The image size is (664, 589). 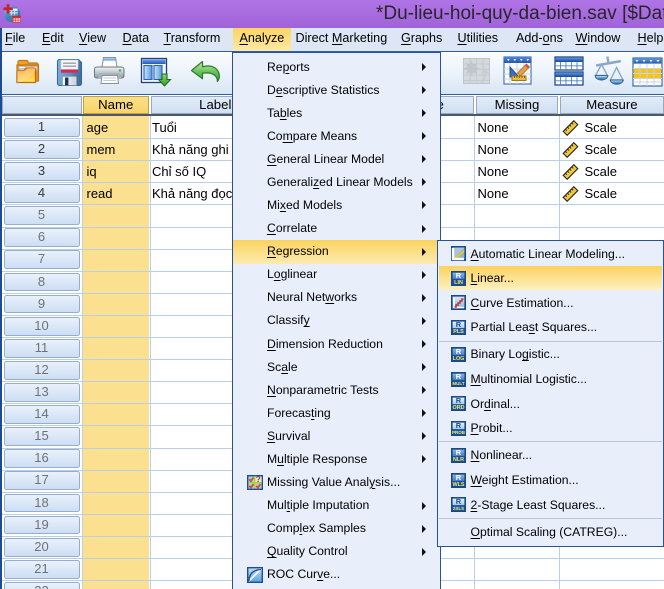 I want to click on svg-text: LOG, so click(x=458, y=359).